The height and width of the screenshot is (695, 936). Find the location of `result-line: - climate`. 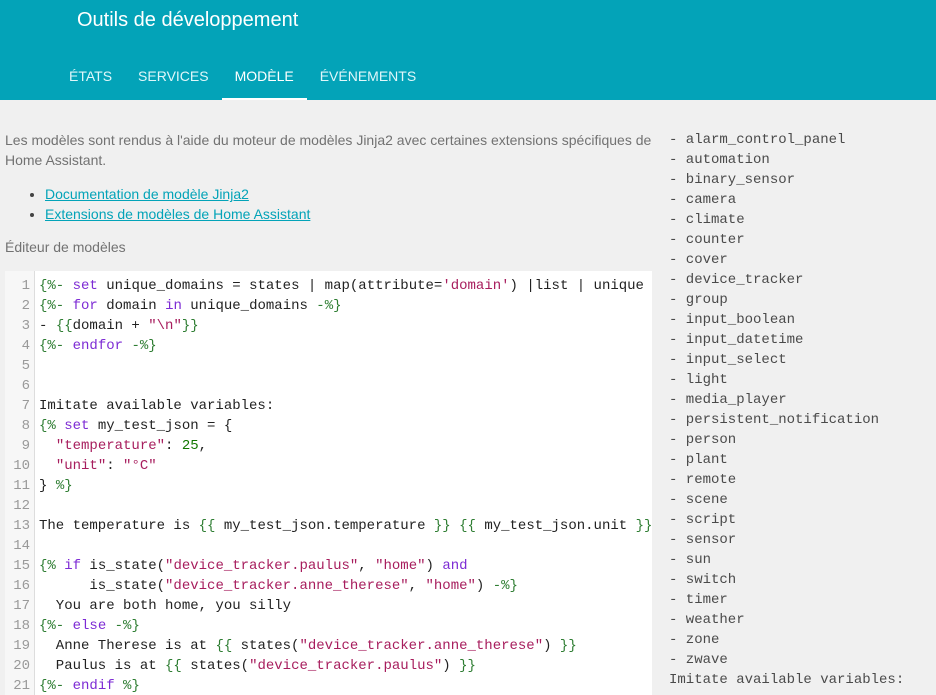

result-line: - climate is located at coordinates (707, 220).